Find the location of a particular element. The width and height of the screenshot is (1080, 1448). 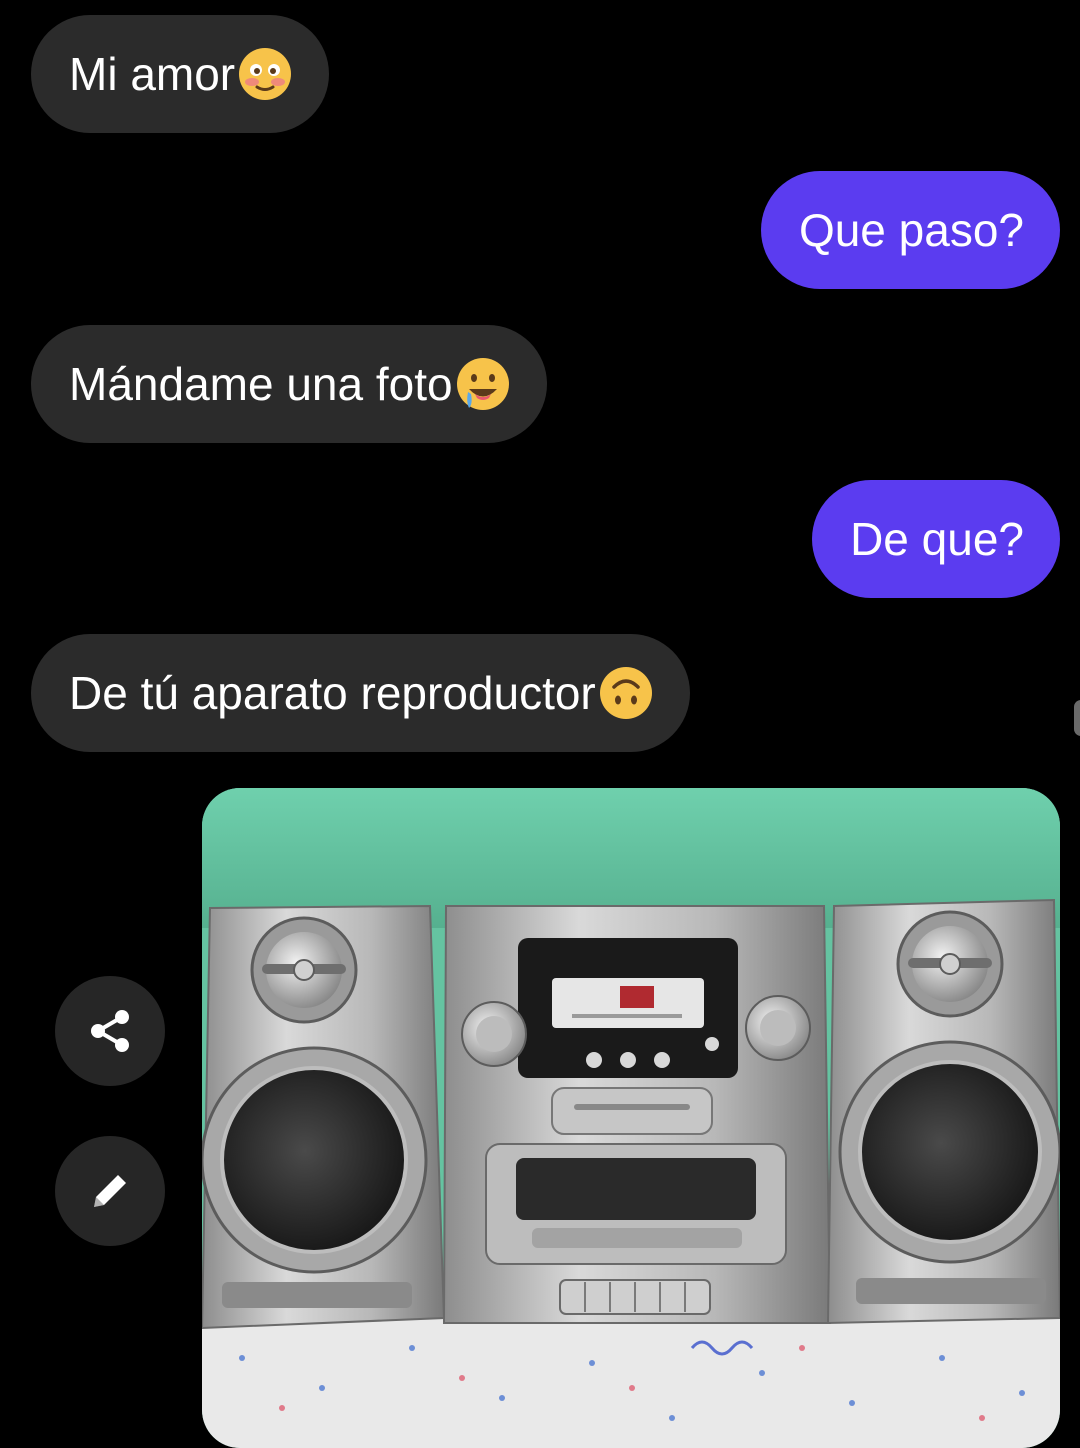

message-text: De que? is located at coordinates (937, 539).